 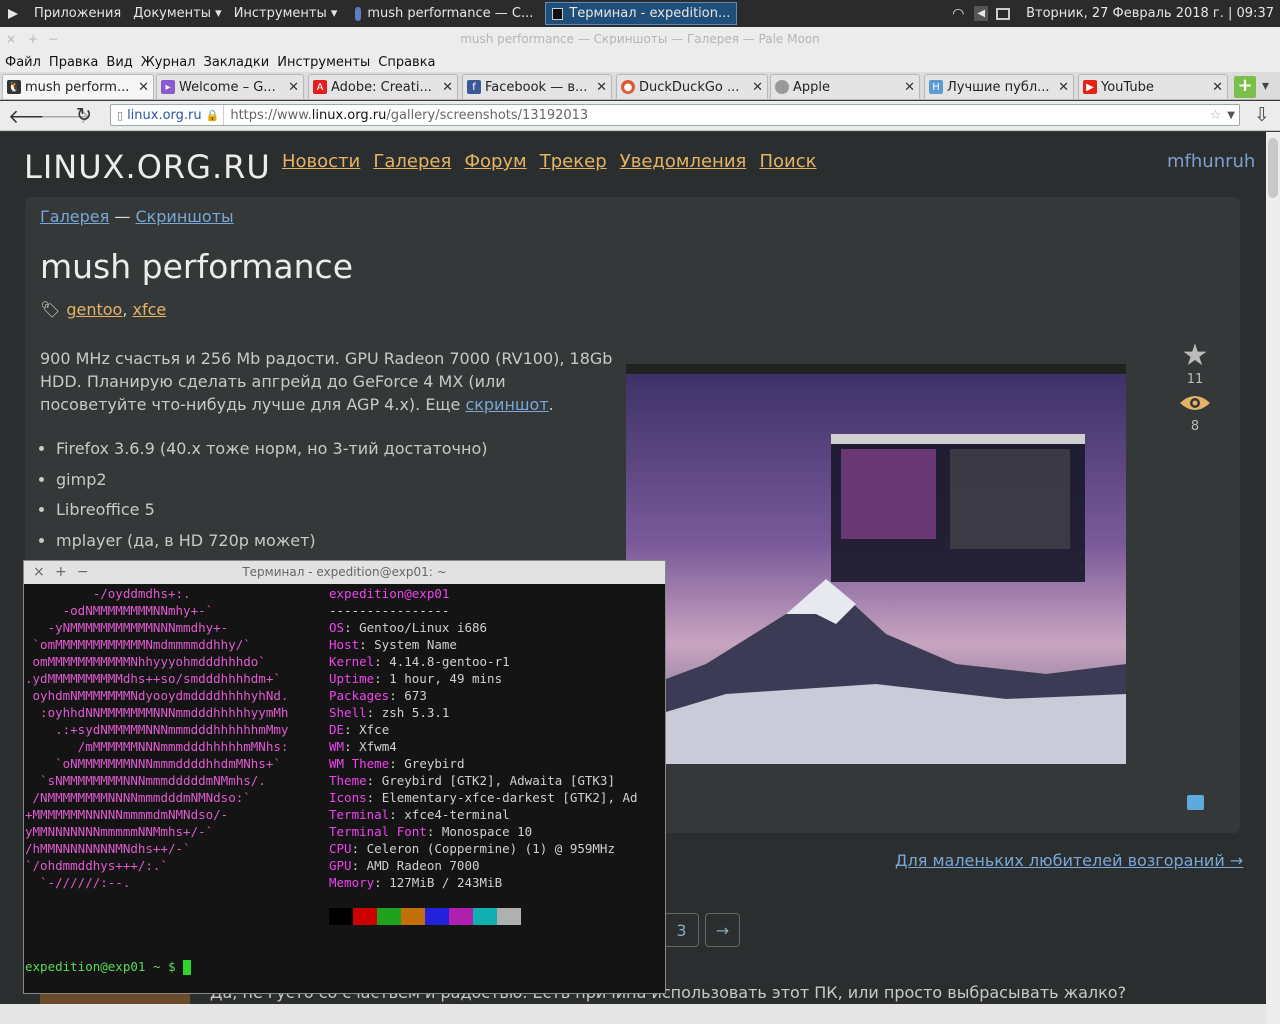 What do you see at coordinates (558, 13) in the screenshot?
I see `terminal-icon` at bounding box center [558, 13].